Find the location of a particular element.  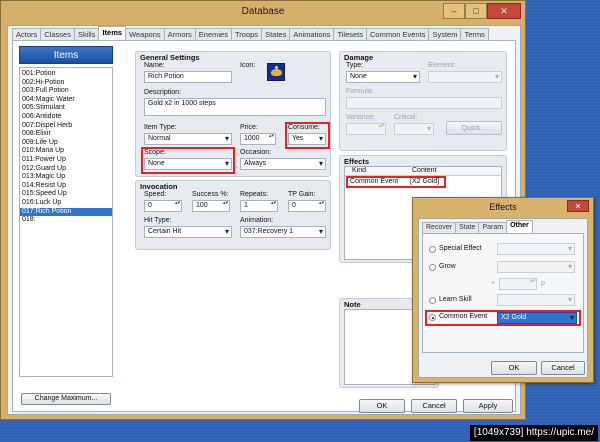

damage-type-label: Type: is located at coordinates (355, 65).